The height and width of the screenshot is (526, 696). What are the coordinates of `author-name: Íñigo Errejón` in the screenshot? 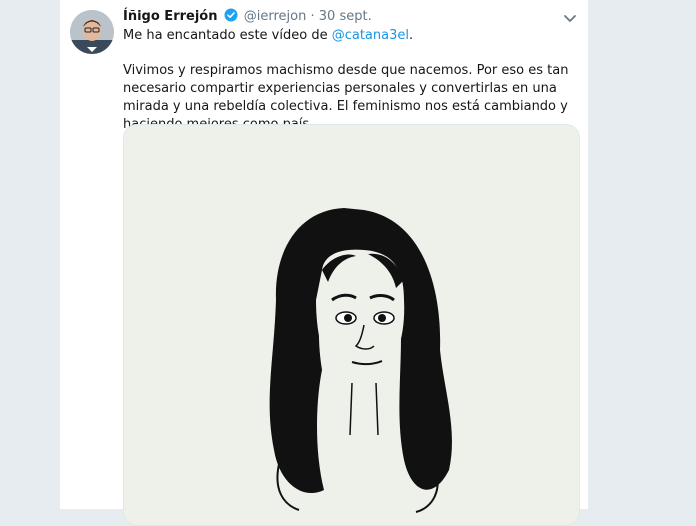 It's located at (170, 16).